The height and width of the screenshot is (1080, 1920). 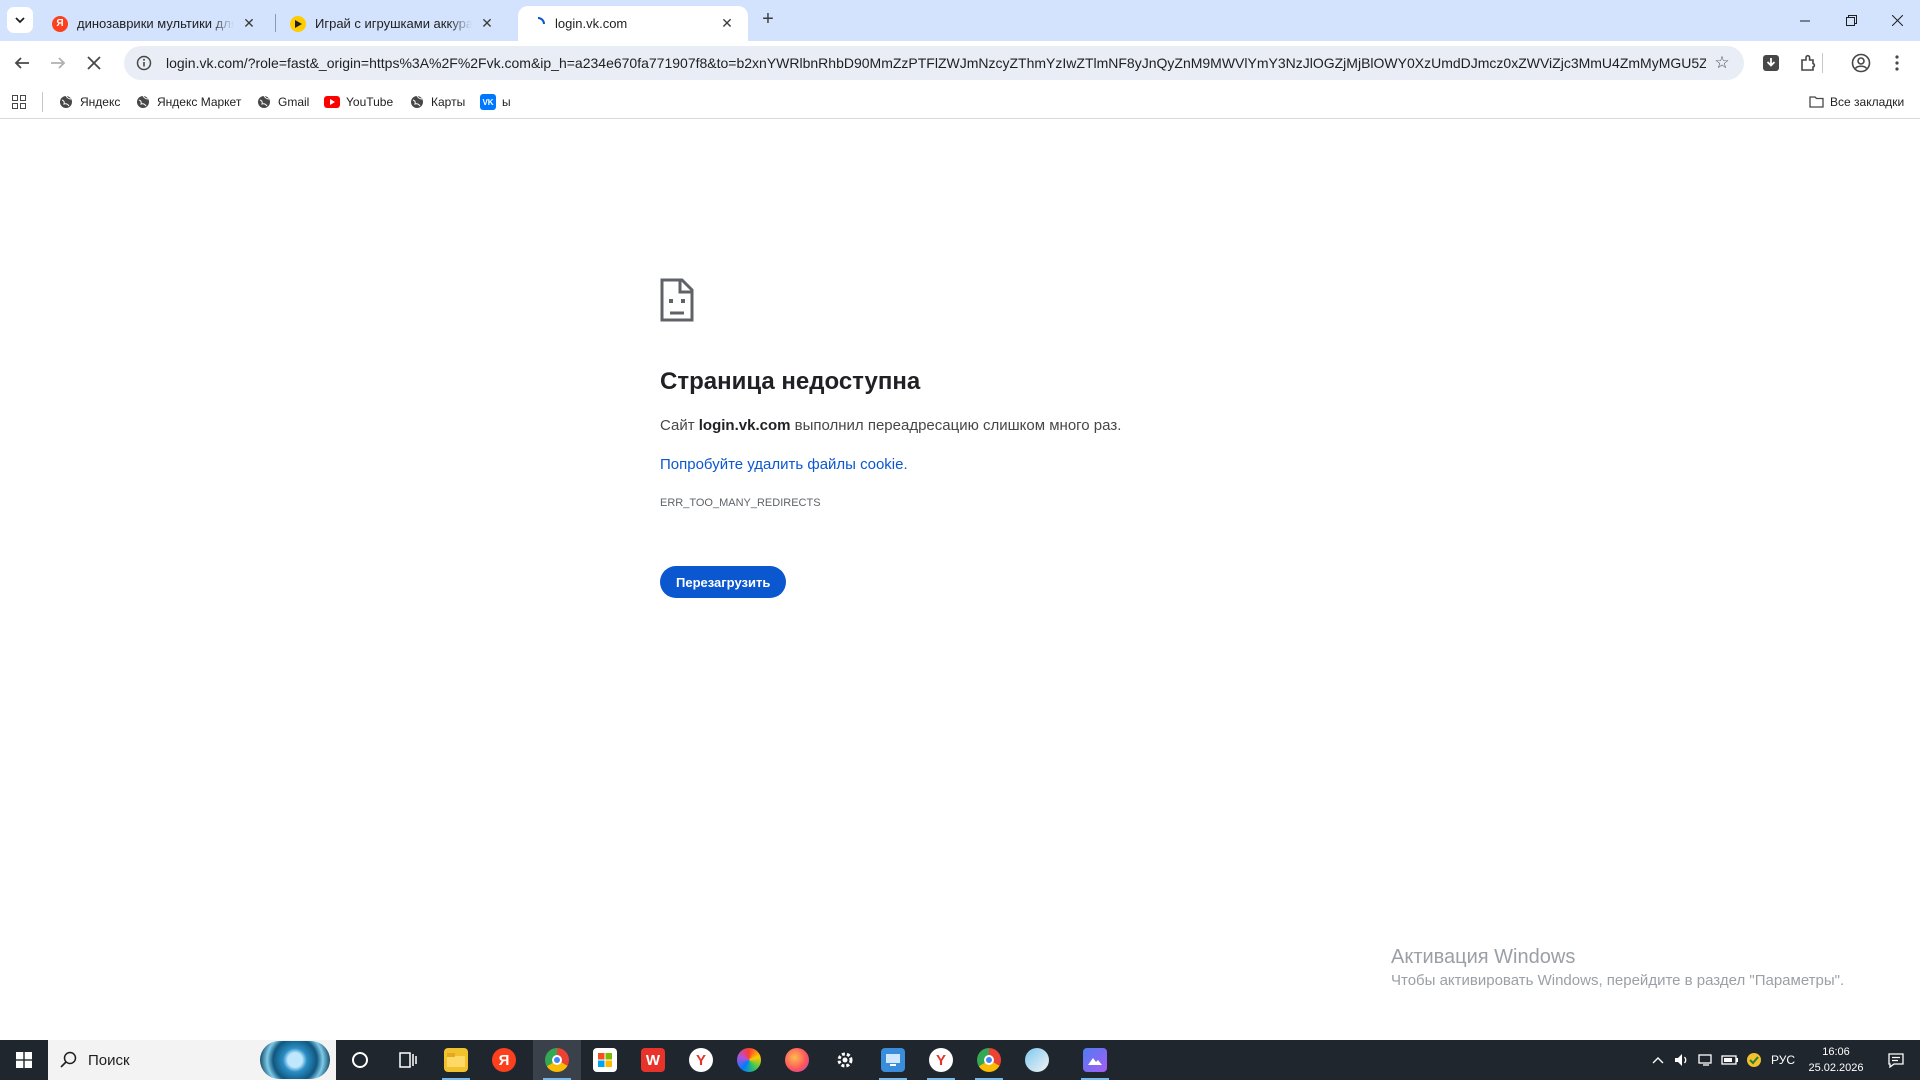 I want to click on clear-cookies-link: Попробуйте удалить файлы cookie., so click(x=784, y=464).